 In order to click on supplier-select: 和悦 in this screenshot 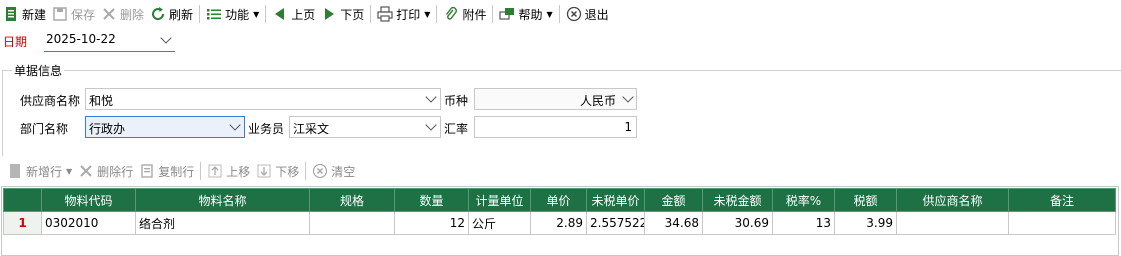, I will do `click(263, 99)`.